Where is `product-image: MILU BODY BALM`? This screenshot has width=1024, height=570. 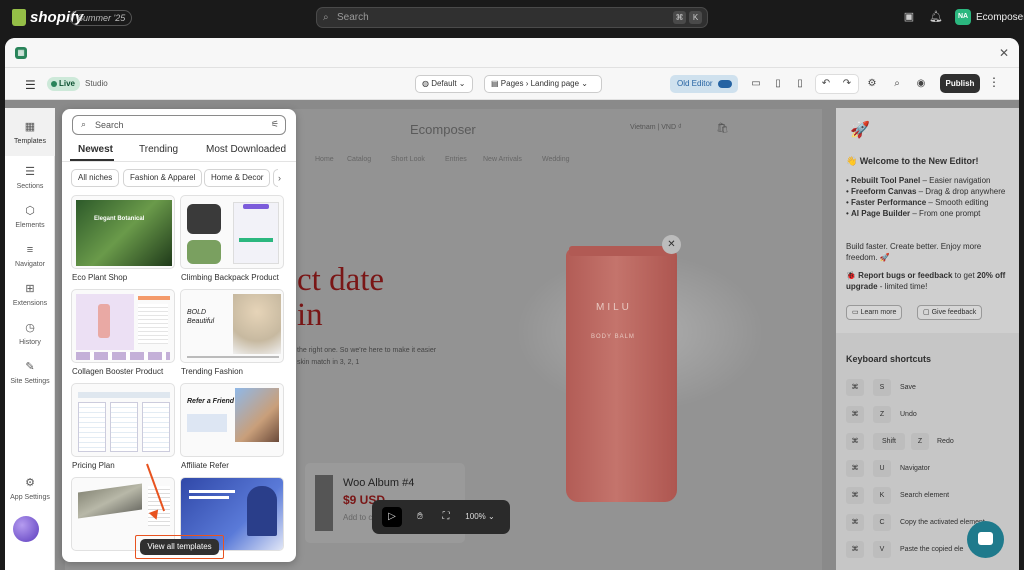
product-image: MILU BODY BALM is located at coordinates (621, 374).